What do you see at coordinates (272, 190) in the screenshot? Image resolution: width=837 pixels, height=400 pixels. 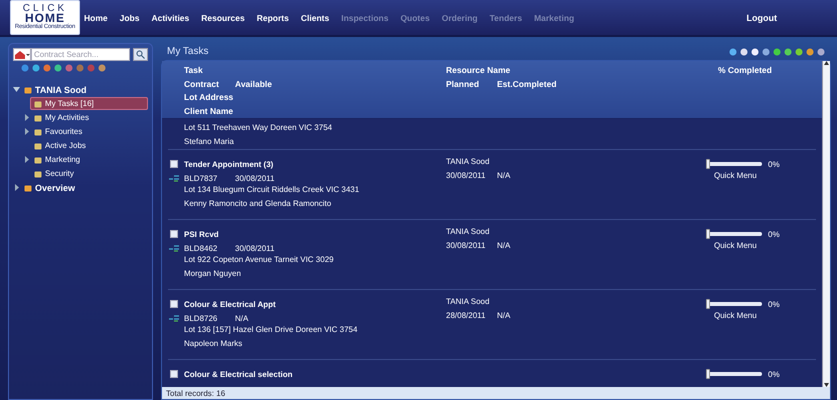 I see `lot-address: Lot 134 Bluegum Circuit Riddells Creek VIC 3431` at bounding box center [272, 190].